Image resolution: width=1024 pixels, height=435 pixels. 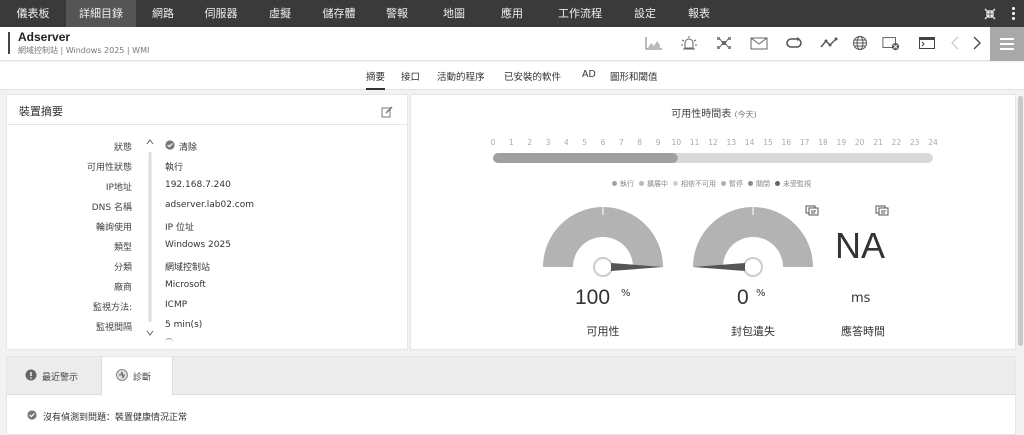 I want to click on nav-maps: 地圖, so click(x=454, y=13).